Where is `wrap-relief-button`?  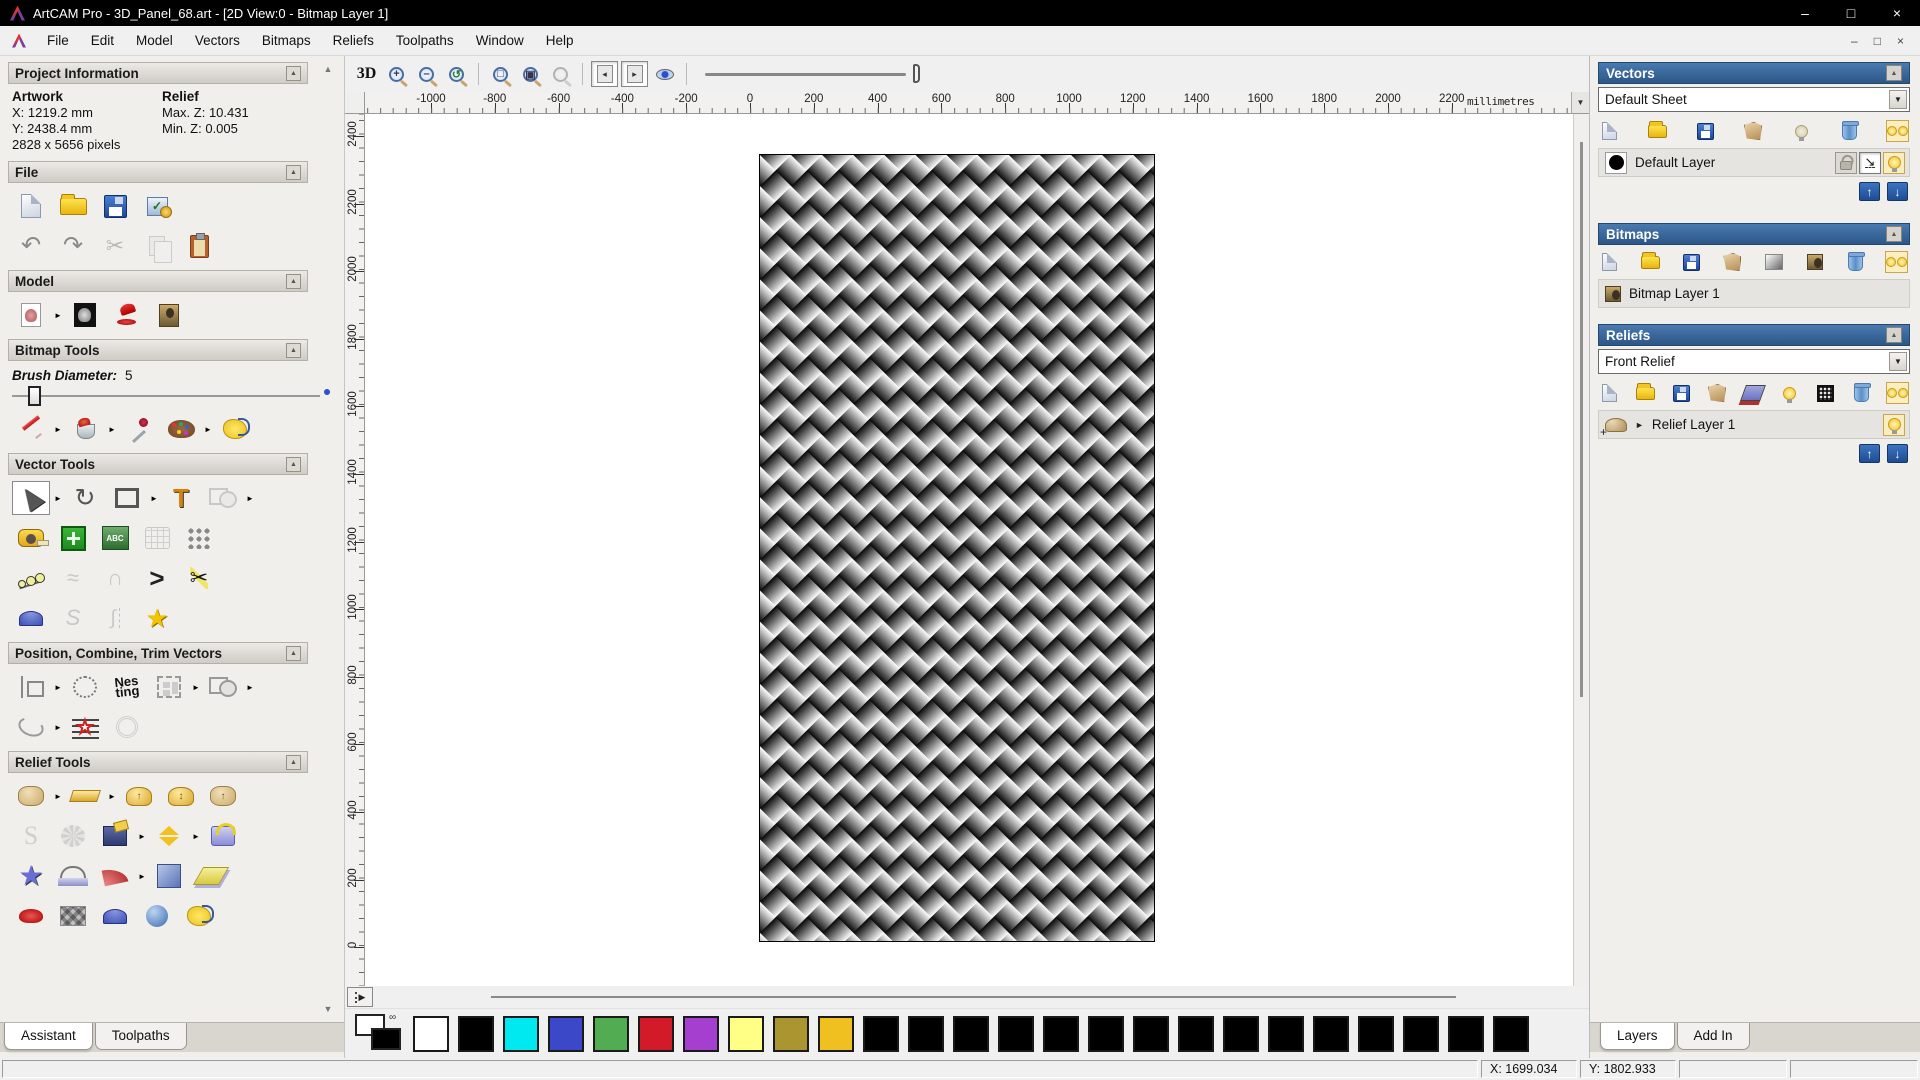 wrap-relief-button is located at coordinates (223, 836).